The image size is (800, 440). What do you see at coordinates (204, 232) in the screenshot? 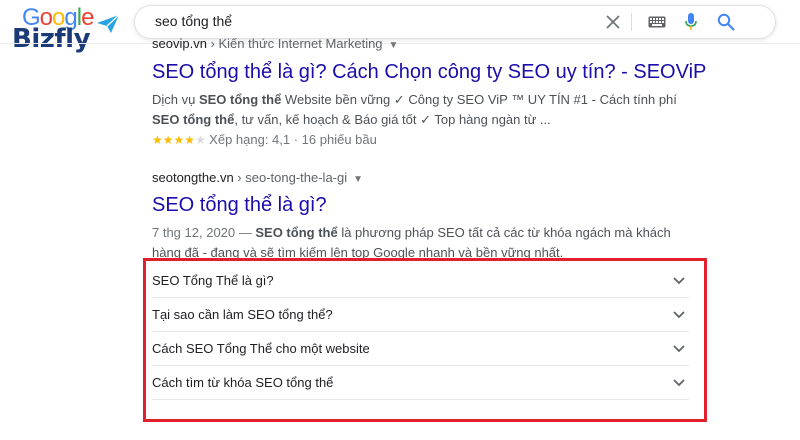
I see `result-date: 7 thg 12, 2020 —` at bounding box center [204, 232].